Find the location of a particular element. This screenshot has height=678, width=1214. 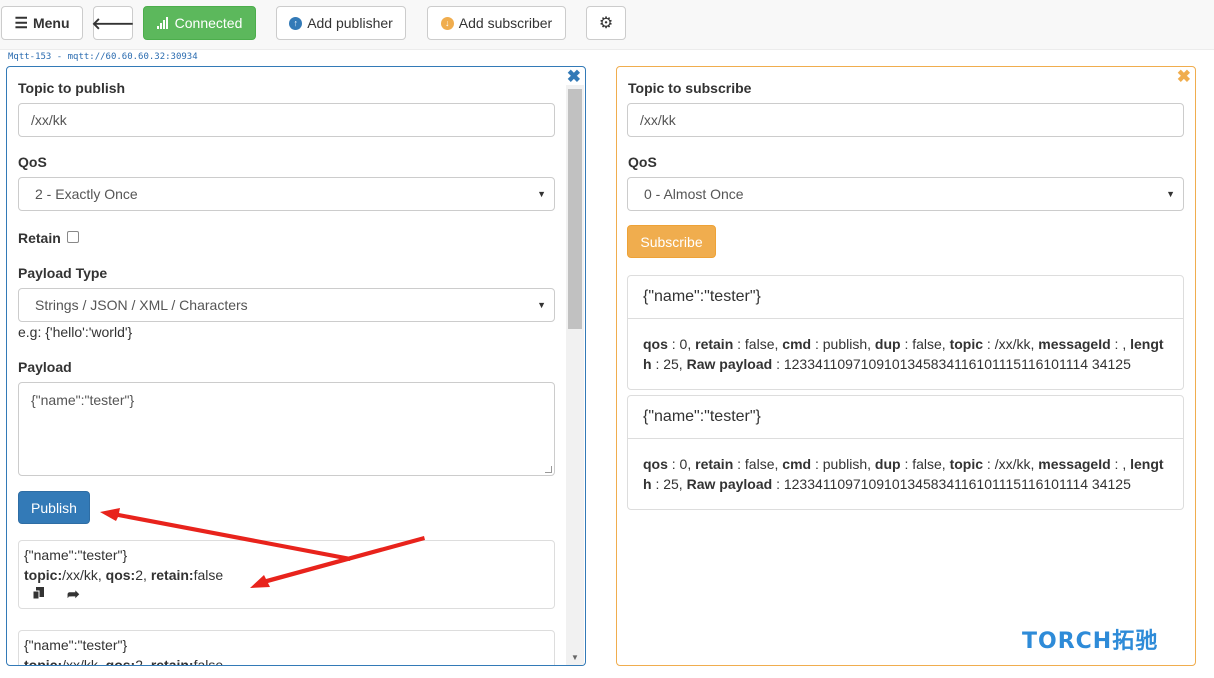

menu-button: ☰ Menu is located at coordinates (42, 23).